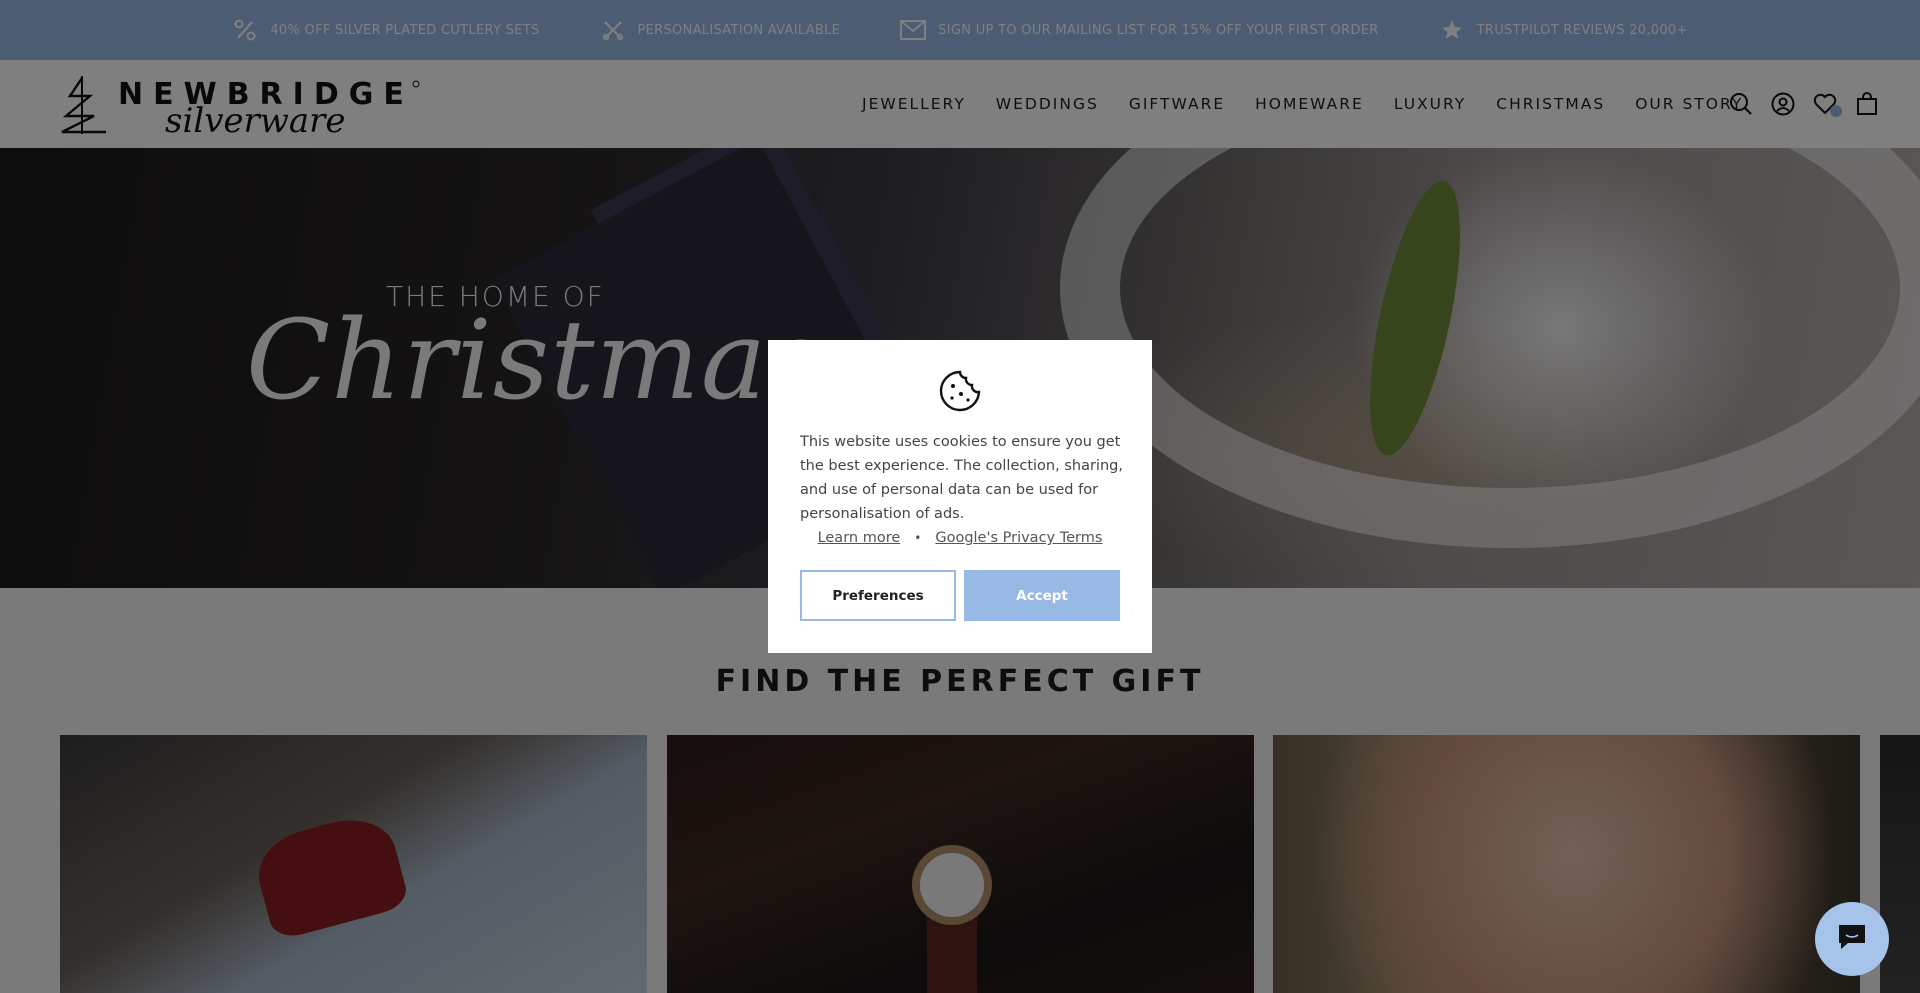 This screenshot has width=1920, height=993. What do you see at coordinates (878, 595) in the screenshot?
I see `preferences-button: Preferences` at bounding box center [878, 595].